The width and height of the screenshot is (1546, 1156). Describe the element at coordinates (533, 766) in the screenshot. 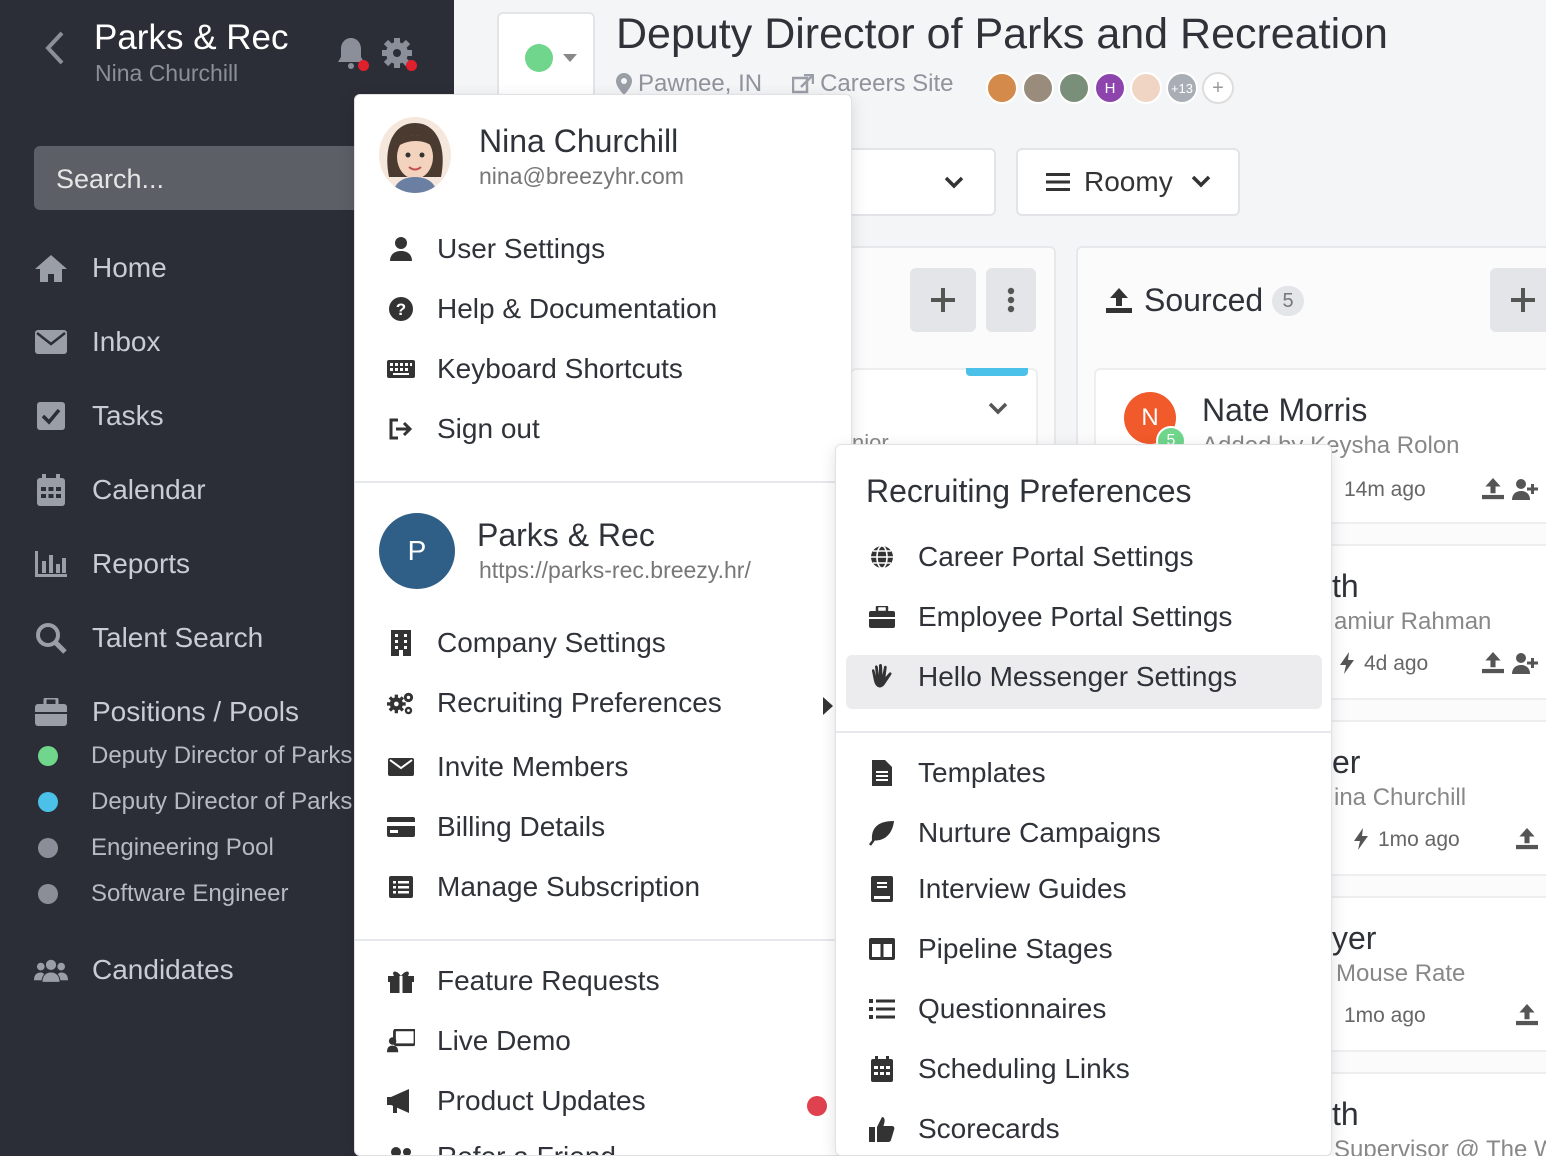

I see `menu-item-label: Invite Members` at that location.